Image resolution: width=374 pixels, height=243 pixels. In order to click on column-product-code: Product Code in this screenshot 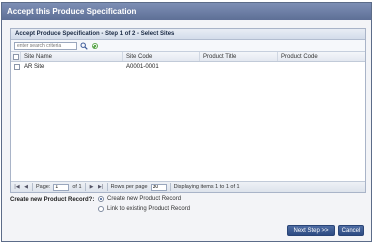, I will do `click(321, 56)`.